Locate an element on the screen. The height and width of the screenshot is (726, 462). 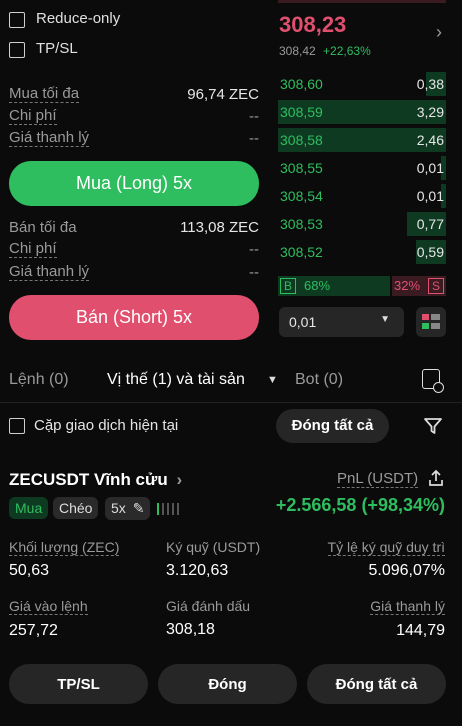
orderbook-row: 308,55 0,01 is located at coordinates (362, 168).